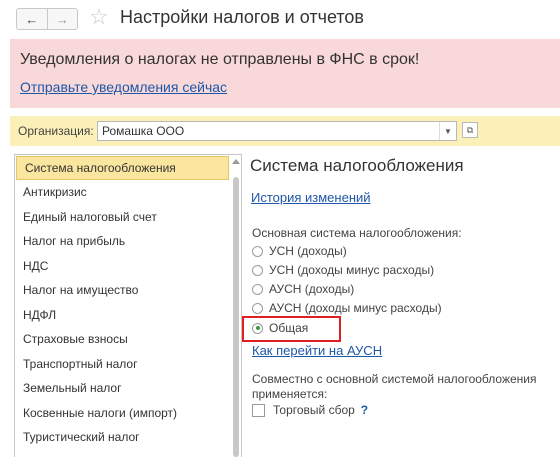 The height and width of the screenshot is (457, 560). Describe the element at coordinates (317, 350) in the screenshot. I see `how-to-switch-ausn-link: Как перейти на АУСН` at that location.